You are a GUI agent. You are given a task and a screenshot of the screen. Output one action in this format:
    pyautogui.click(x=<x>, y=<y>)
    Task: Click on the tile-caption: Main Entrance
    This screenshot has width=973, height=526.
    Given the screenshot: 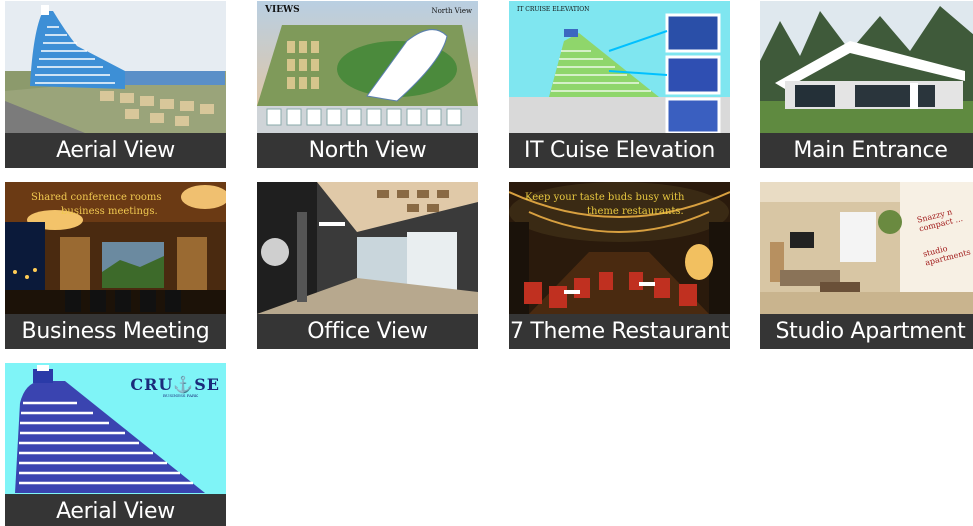 What is the action you would take?
    pyautogui.click(x=866, y=150)
    